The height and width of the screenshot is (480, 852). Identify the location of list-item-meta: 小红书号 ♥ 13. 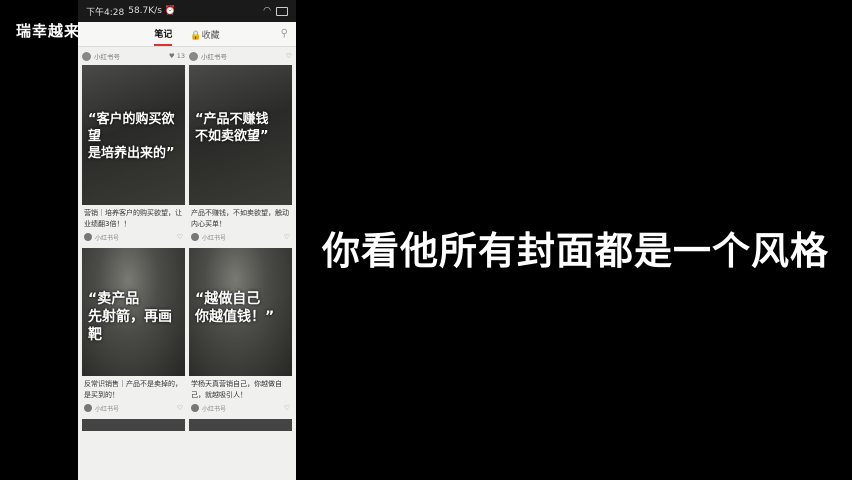
(133, 56).